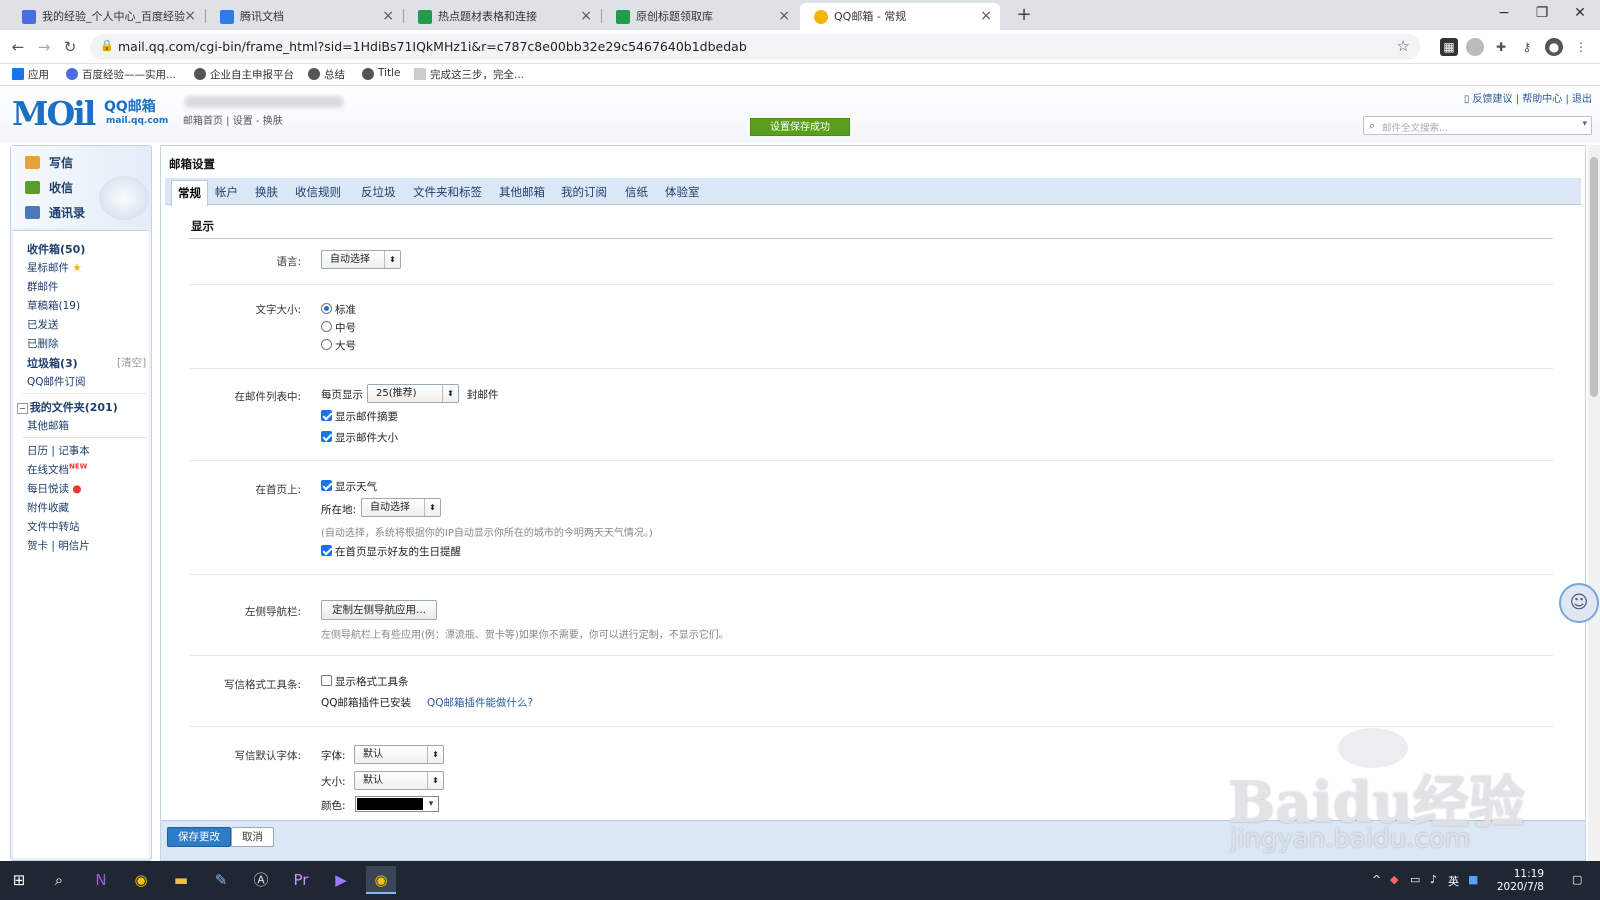 The height and width of the screenshot is (900, 1600). What do you see at coordinates (43, 324) in the screenshot?
I see `folder-sent: 已发送` at bounding box center [43, 324].